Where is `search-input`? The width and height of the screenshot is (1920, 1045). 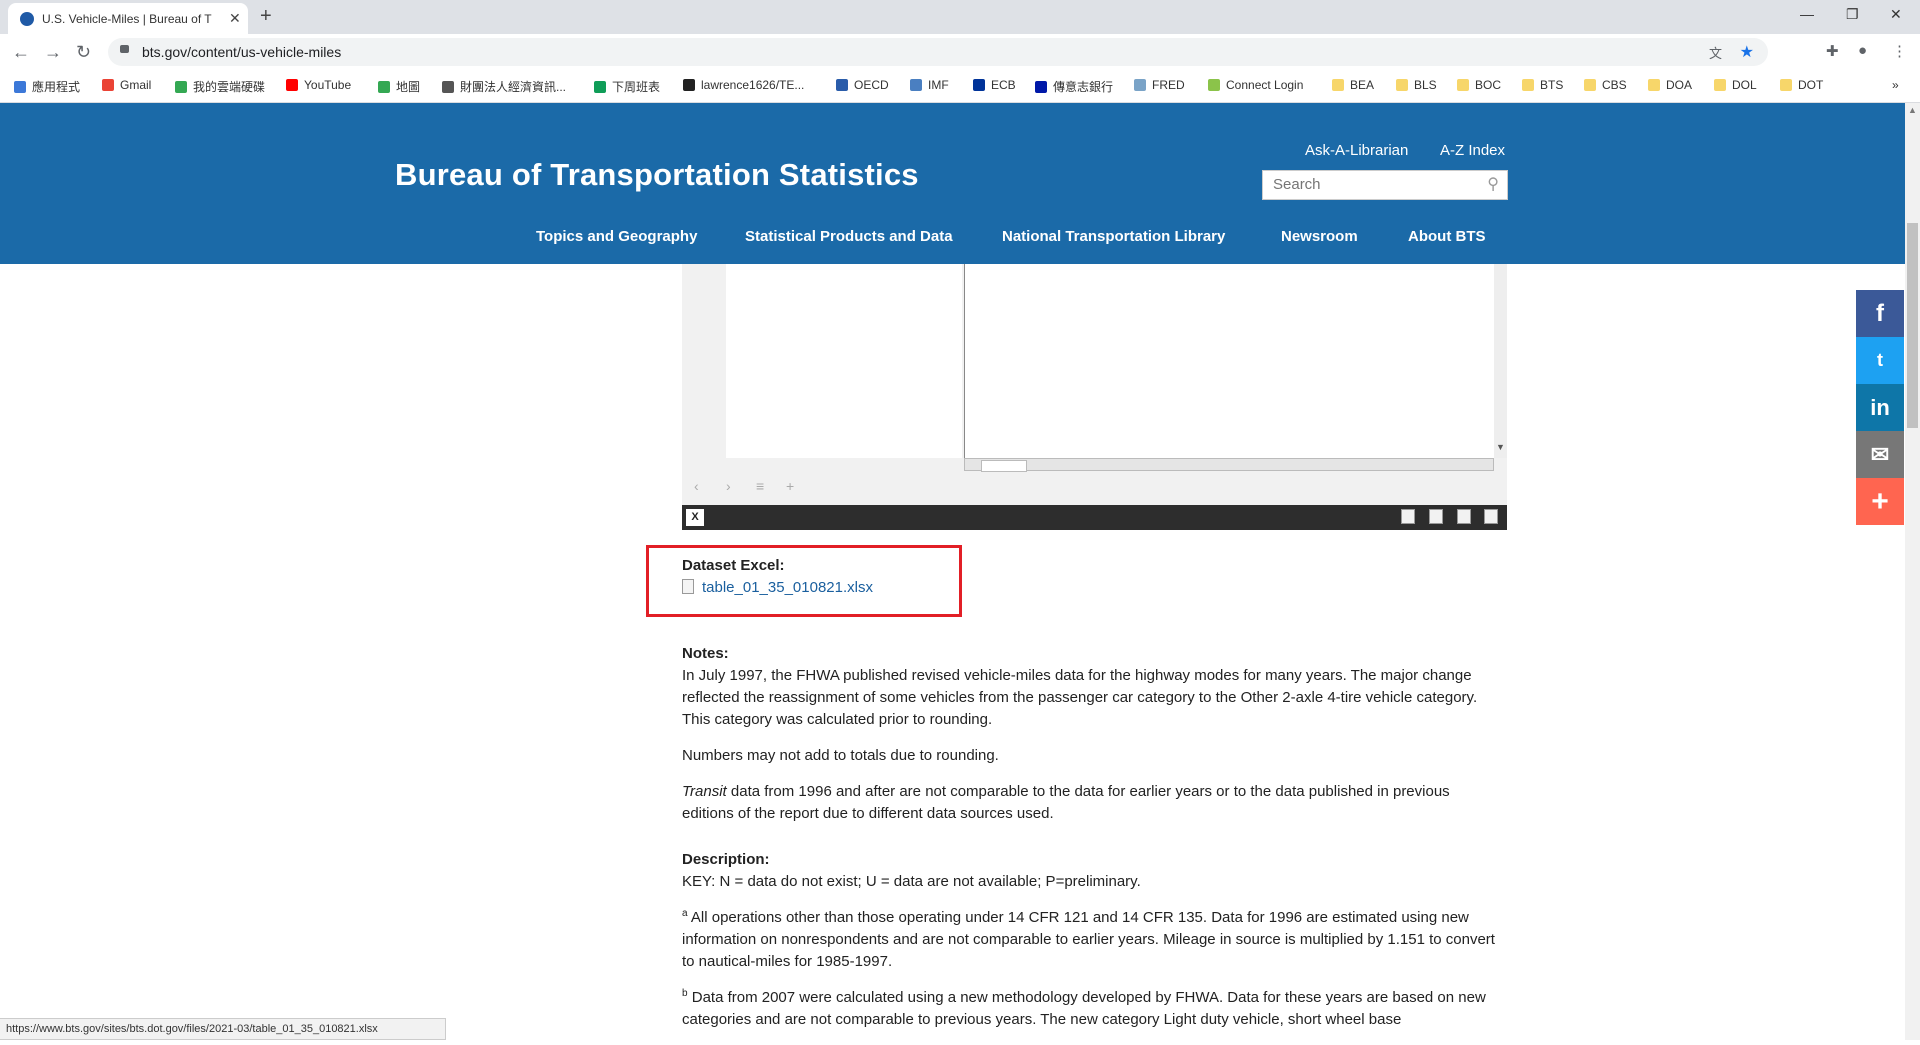
search-input is located at coordinates (1373, 184).